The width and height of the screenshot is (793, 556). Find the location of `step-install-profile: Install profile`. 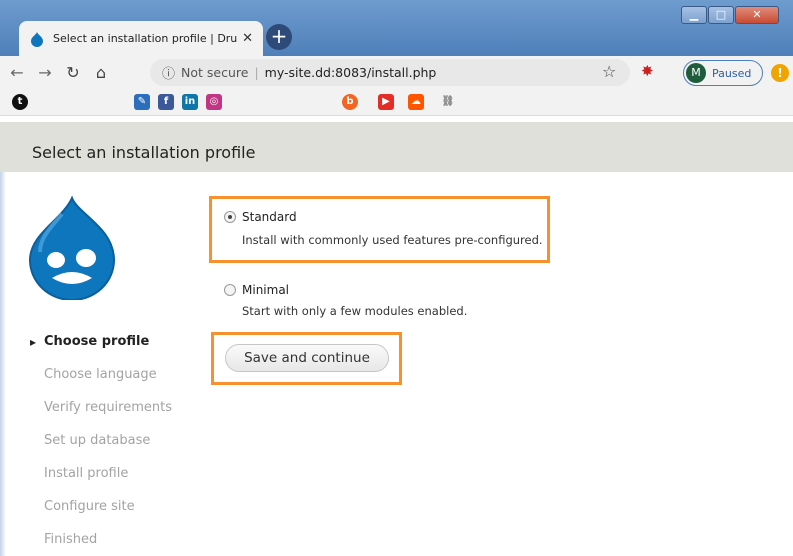

step-install-profile: Install profile is located at coordinates (86, 473).